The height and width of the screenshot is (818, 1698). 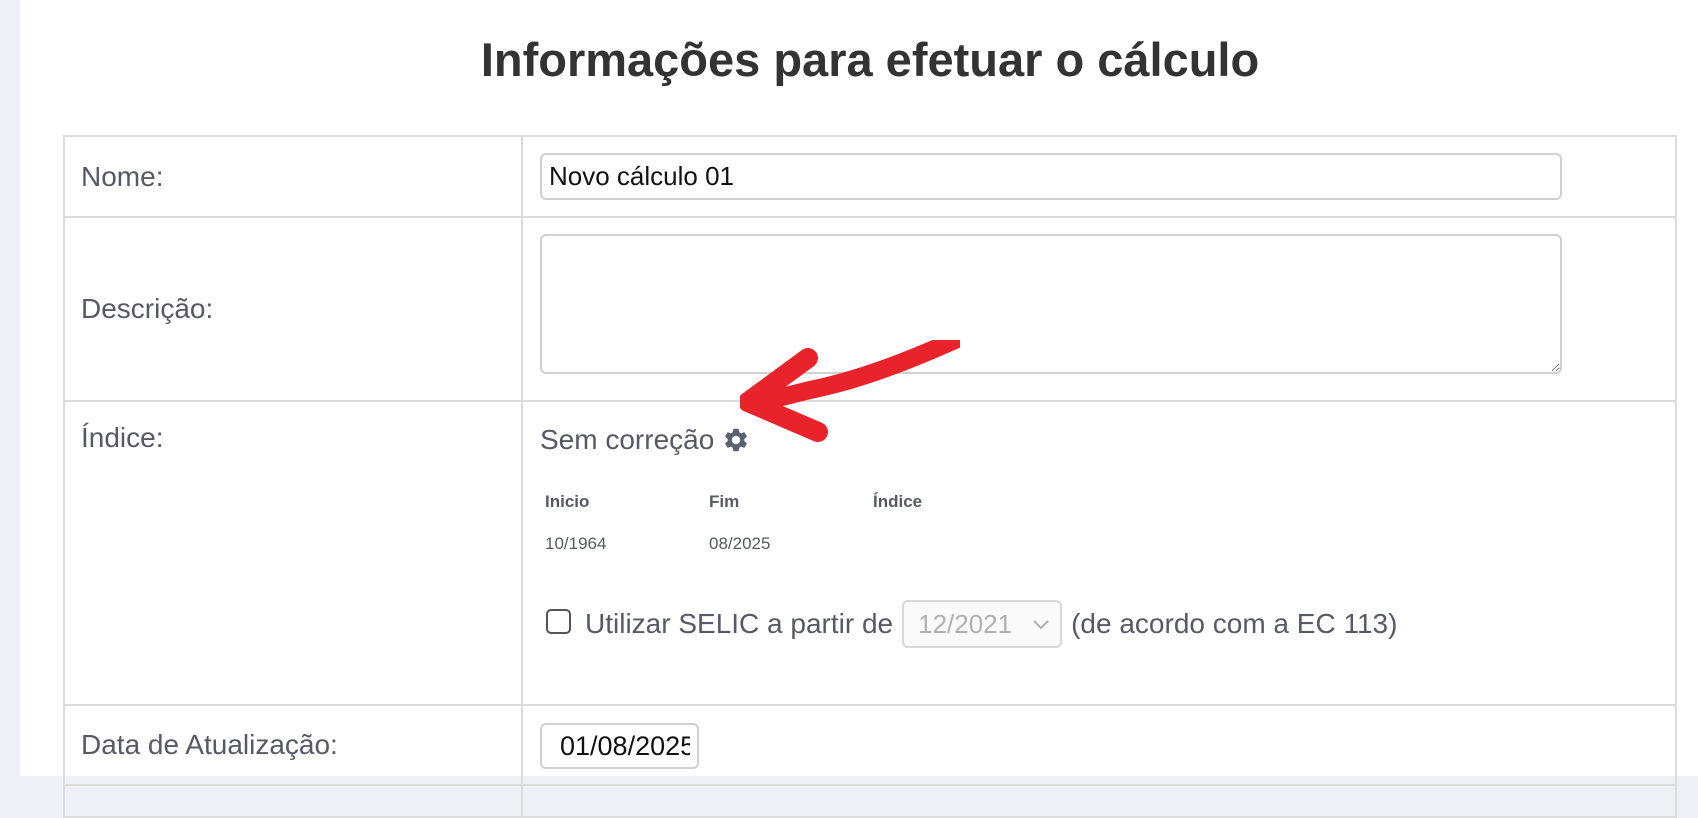 I want to click on indice-periods-table: Inicio Fim Índice 10/1964 08/2025, so click(x=791, y=523).